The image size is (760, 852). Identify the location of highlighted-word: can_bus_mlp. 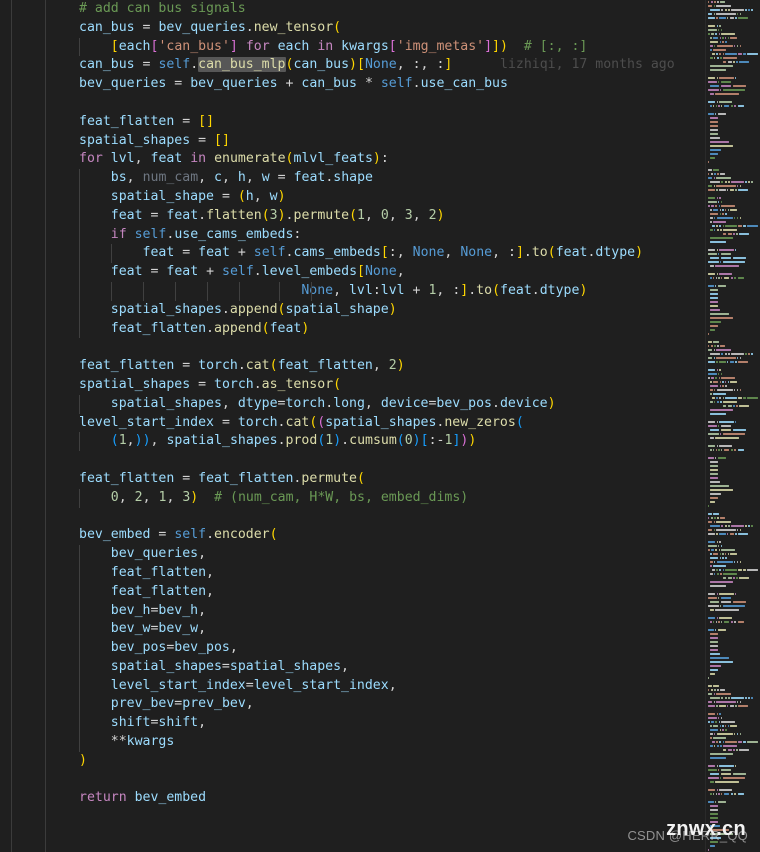
(242, 65).